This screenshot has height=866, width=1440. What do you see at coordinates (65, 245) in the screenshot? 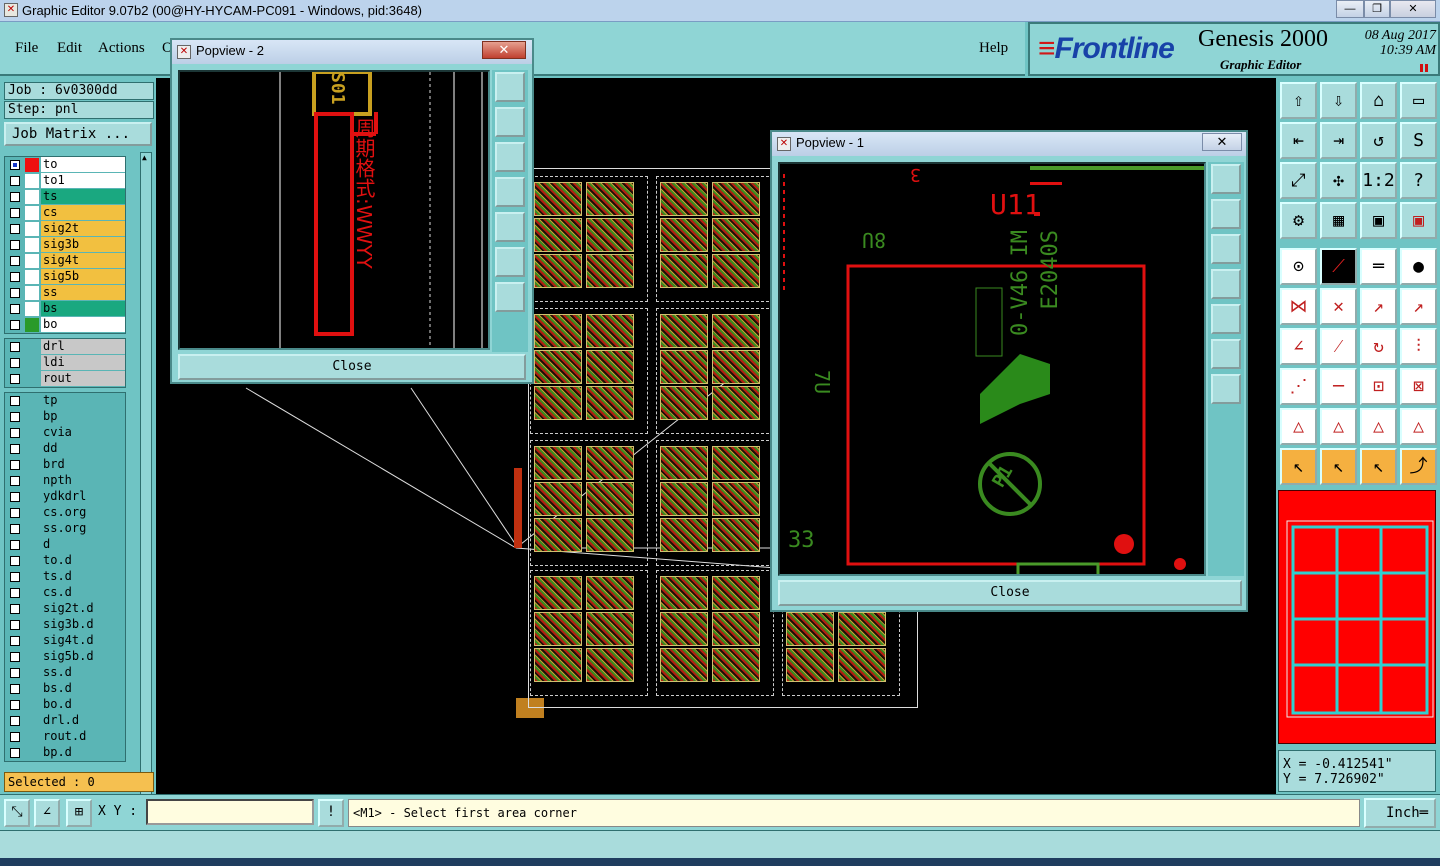
I see `layer-row-sig3b: sig3b` at bounding box center [65, 245].